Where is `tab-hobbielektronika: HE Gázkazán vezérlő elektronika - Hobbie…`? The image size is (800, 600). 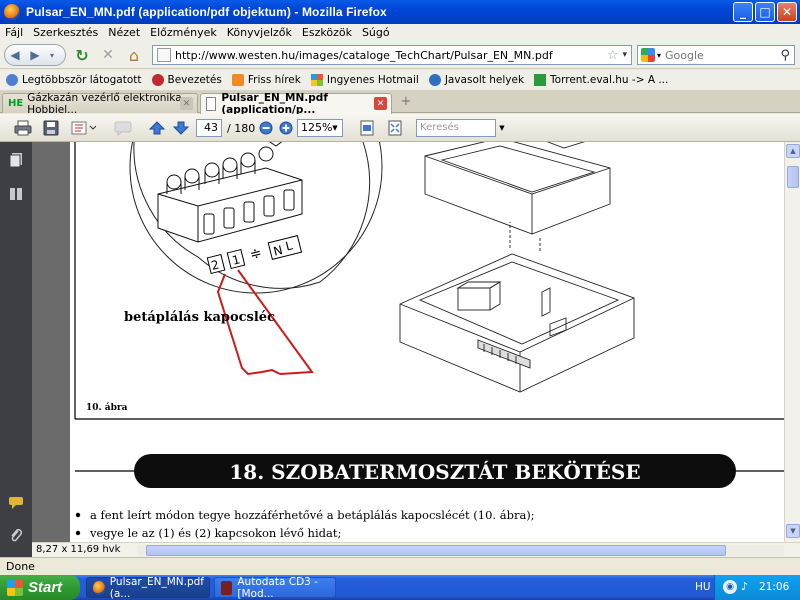
tab-hobbielektronika: HE Gázkazán vezérlő elektronika - Hobbie… is located at coordinates (100, 103).